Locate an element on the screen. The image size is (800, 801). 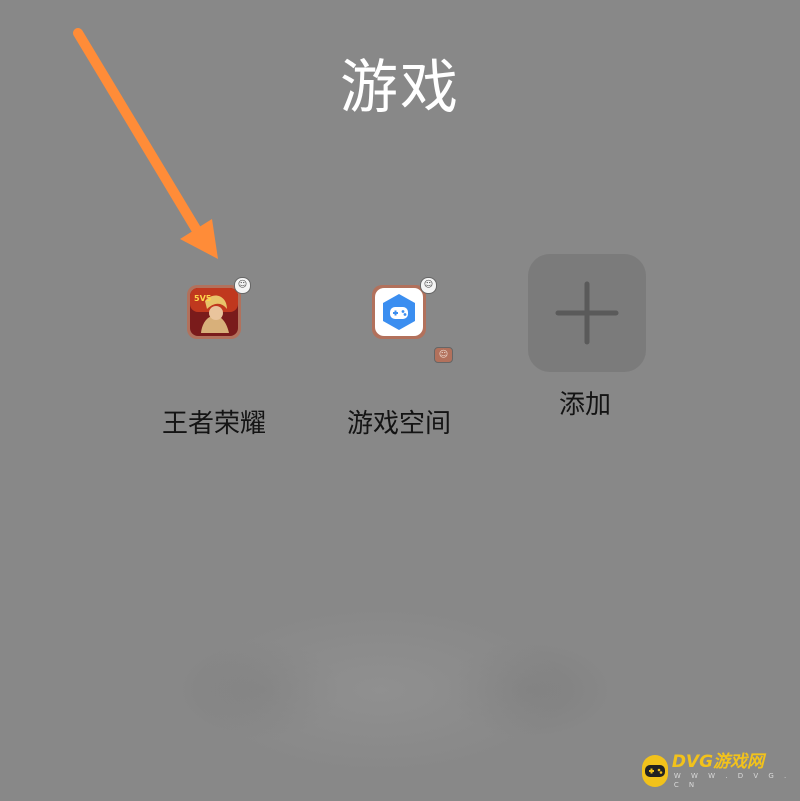
watermark-brand: DVG游戏网 is located at coordinates (718, 762).